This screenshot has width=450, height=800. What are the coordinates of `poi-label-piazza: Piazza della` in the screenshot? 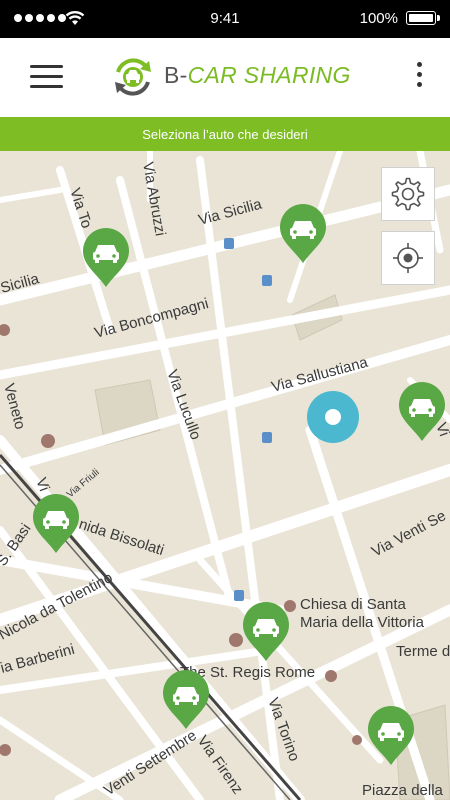 It's located at (403, 790).